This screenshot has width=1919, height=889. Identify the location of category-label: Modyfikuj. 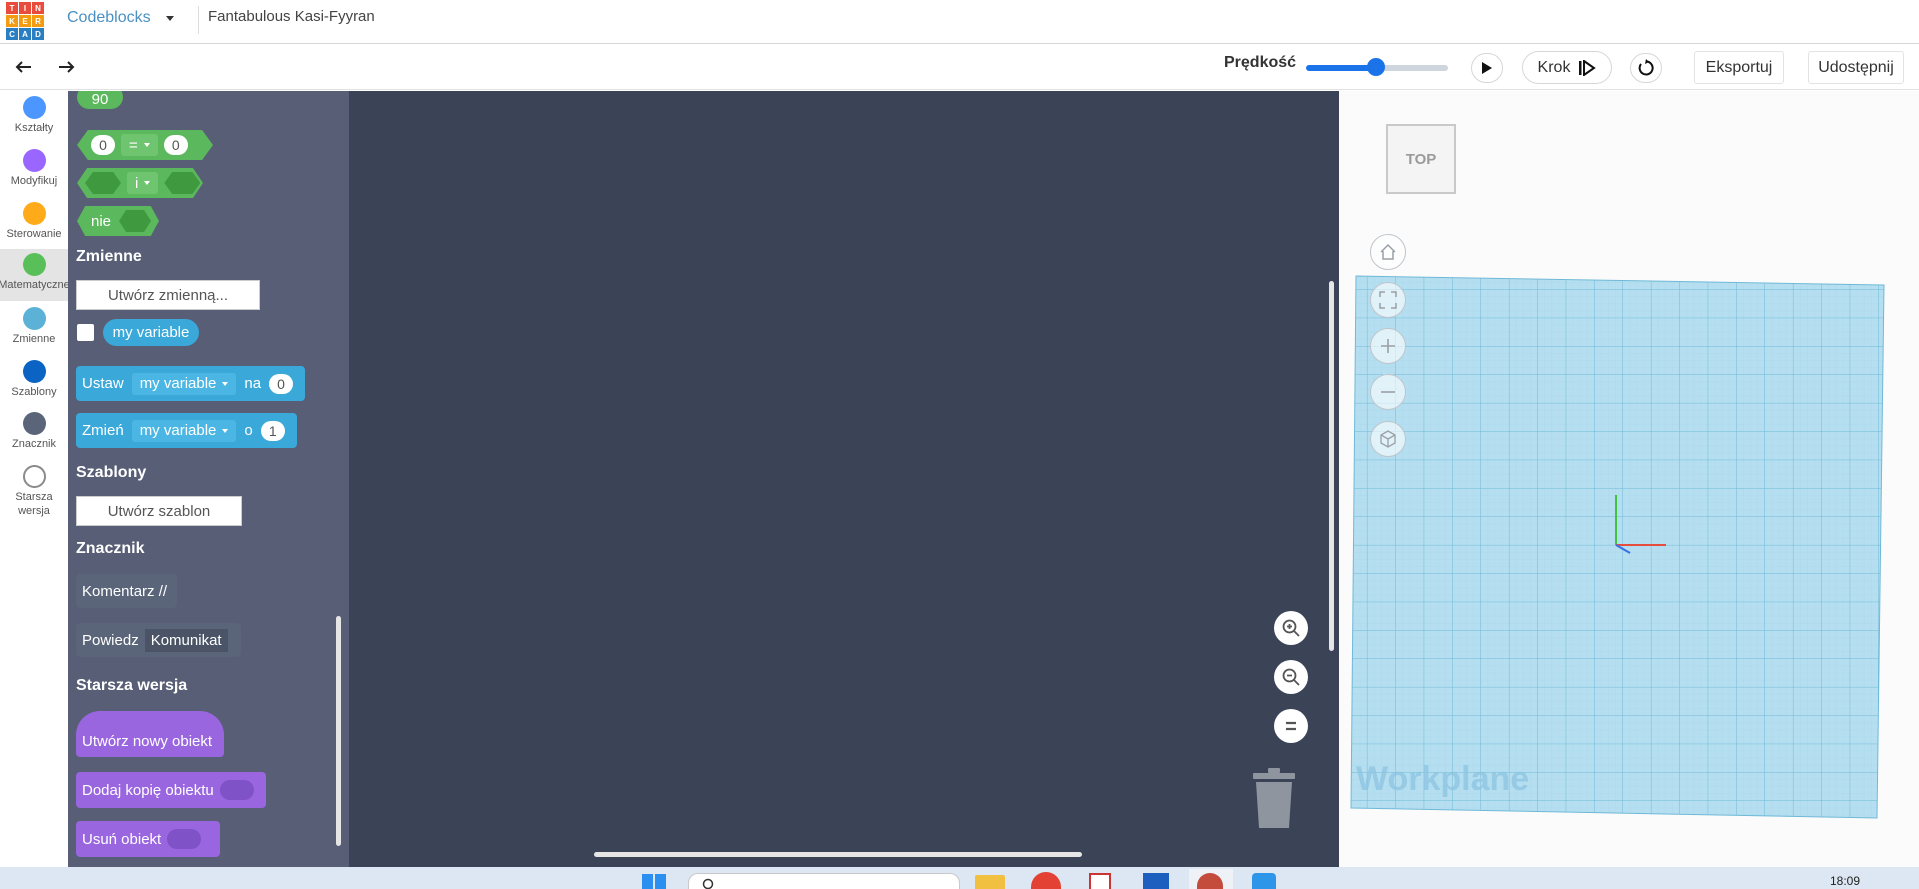
(34, 181).